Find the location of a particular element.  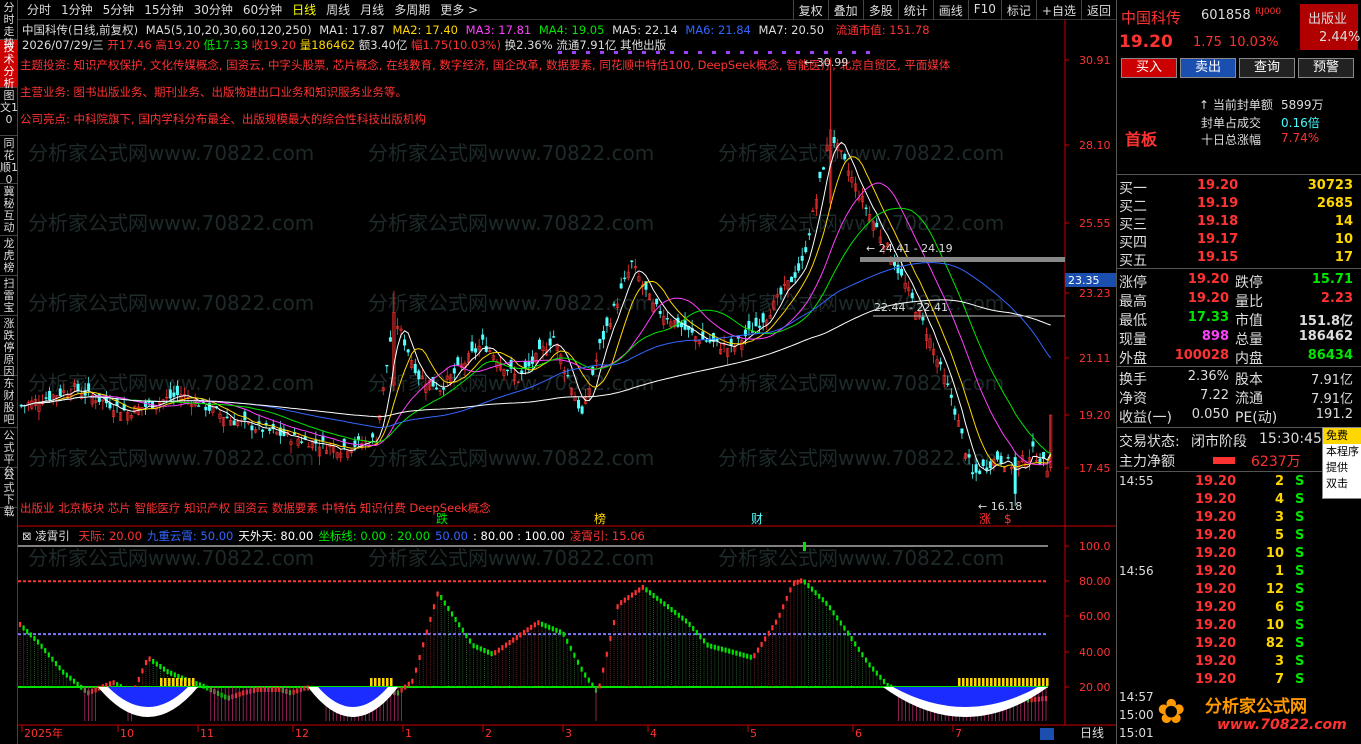

stat-value-4a: 100028 is located at coordinates (1201, 355).